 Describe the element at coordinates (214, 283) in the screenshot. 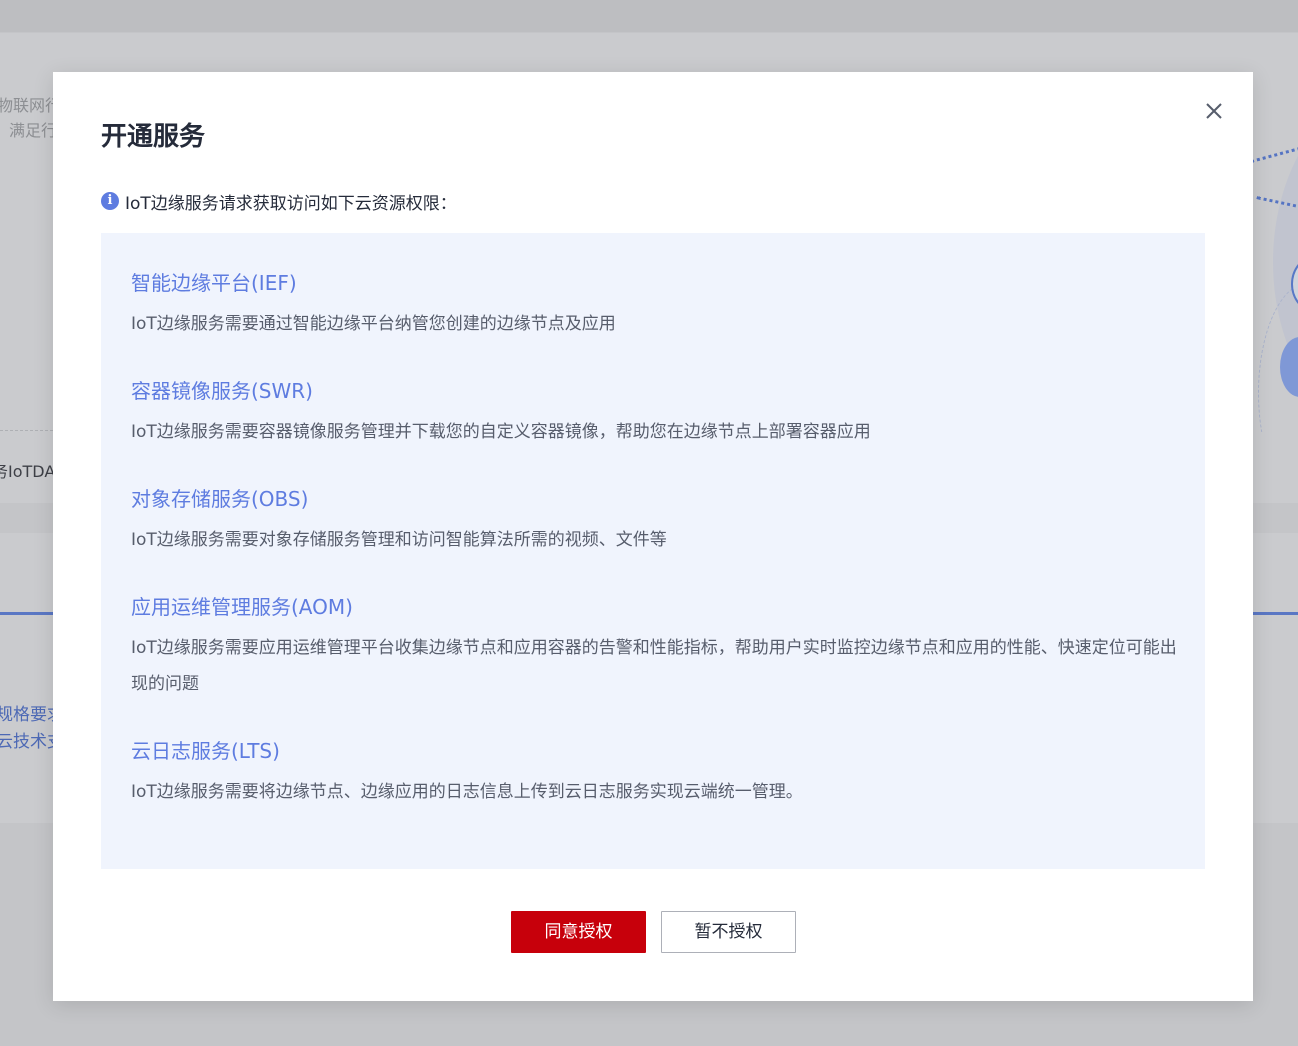

I see `permission-name: 智能边缘平台(IEF)` at that location.